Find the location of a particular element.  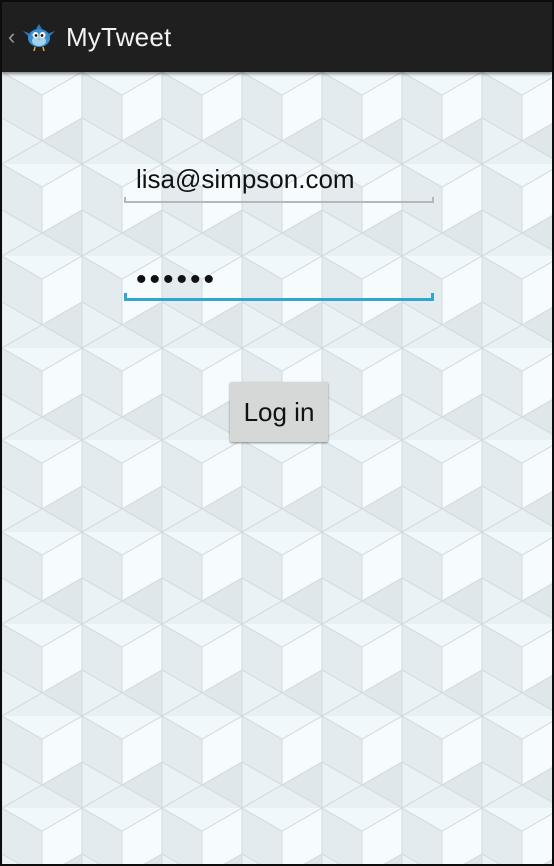

login-button: Log in is located at coordinates (279, 412).